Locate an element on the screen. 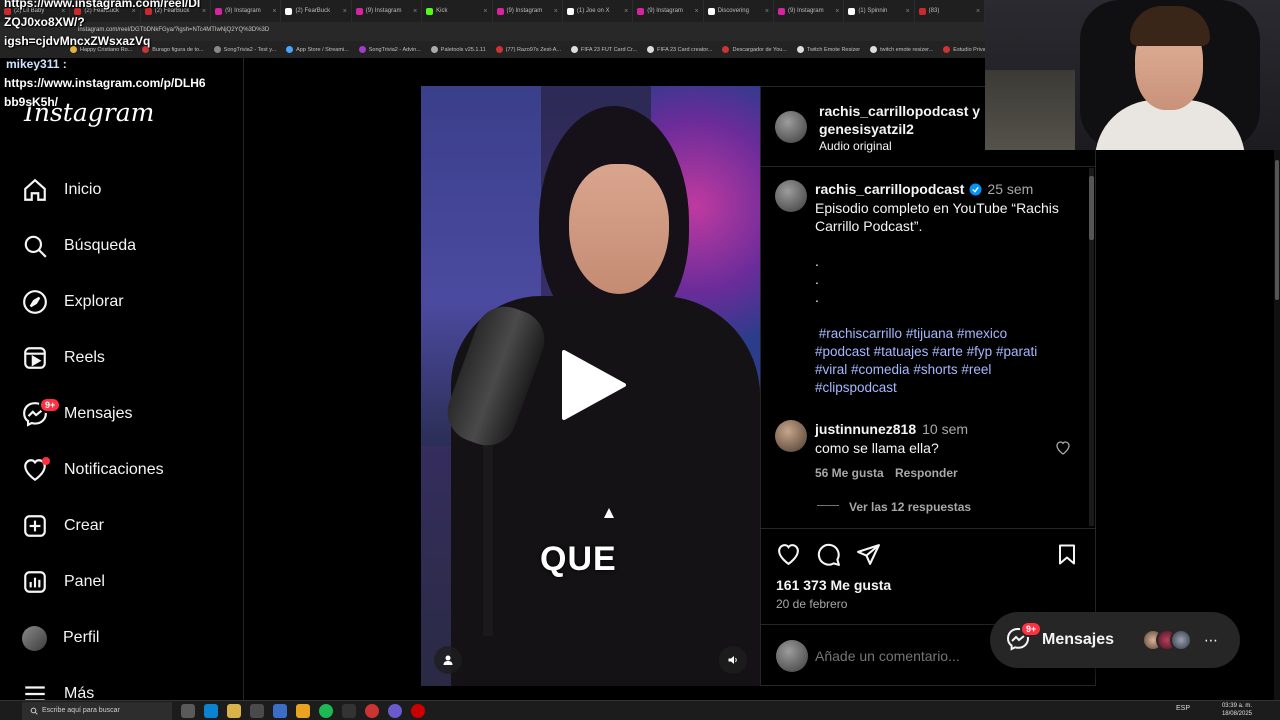  tagged-users-button is located at coordinates (448, 660).